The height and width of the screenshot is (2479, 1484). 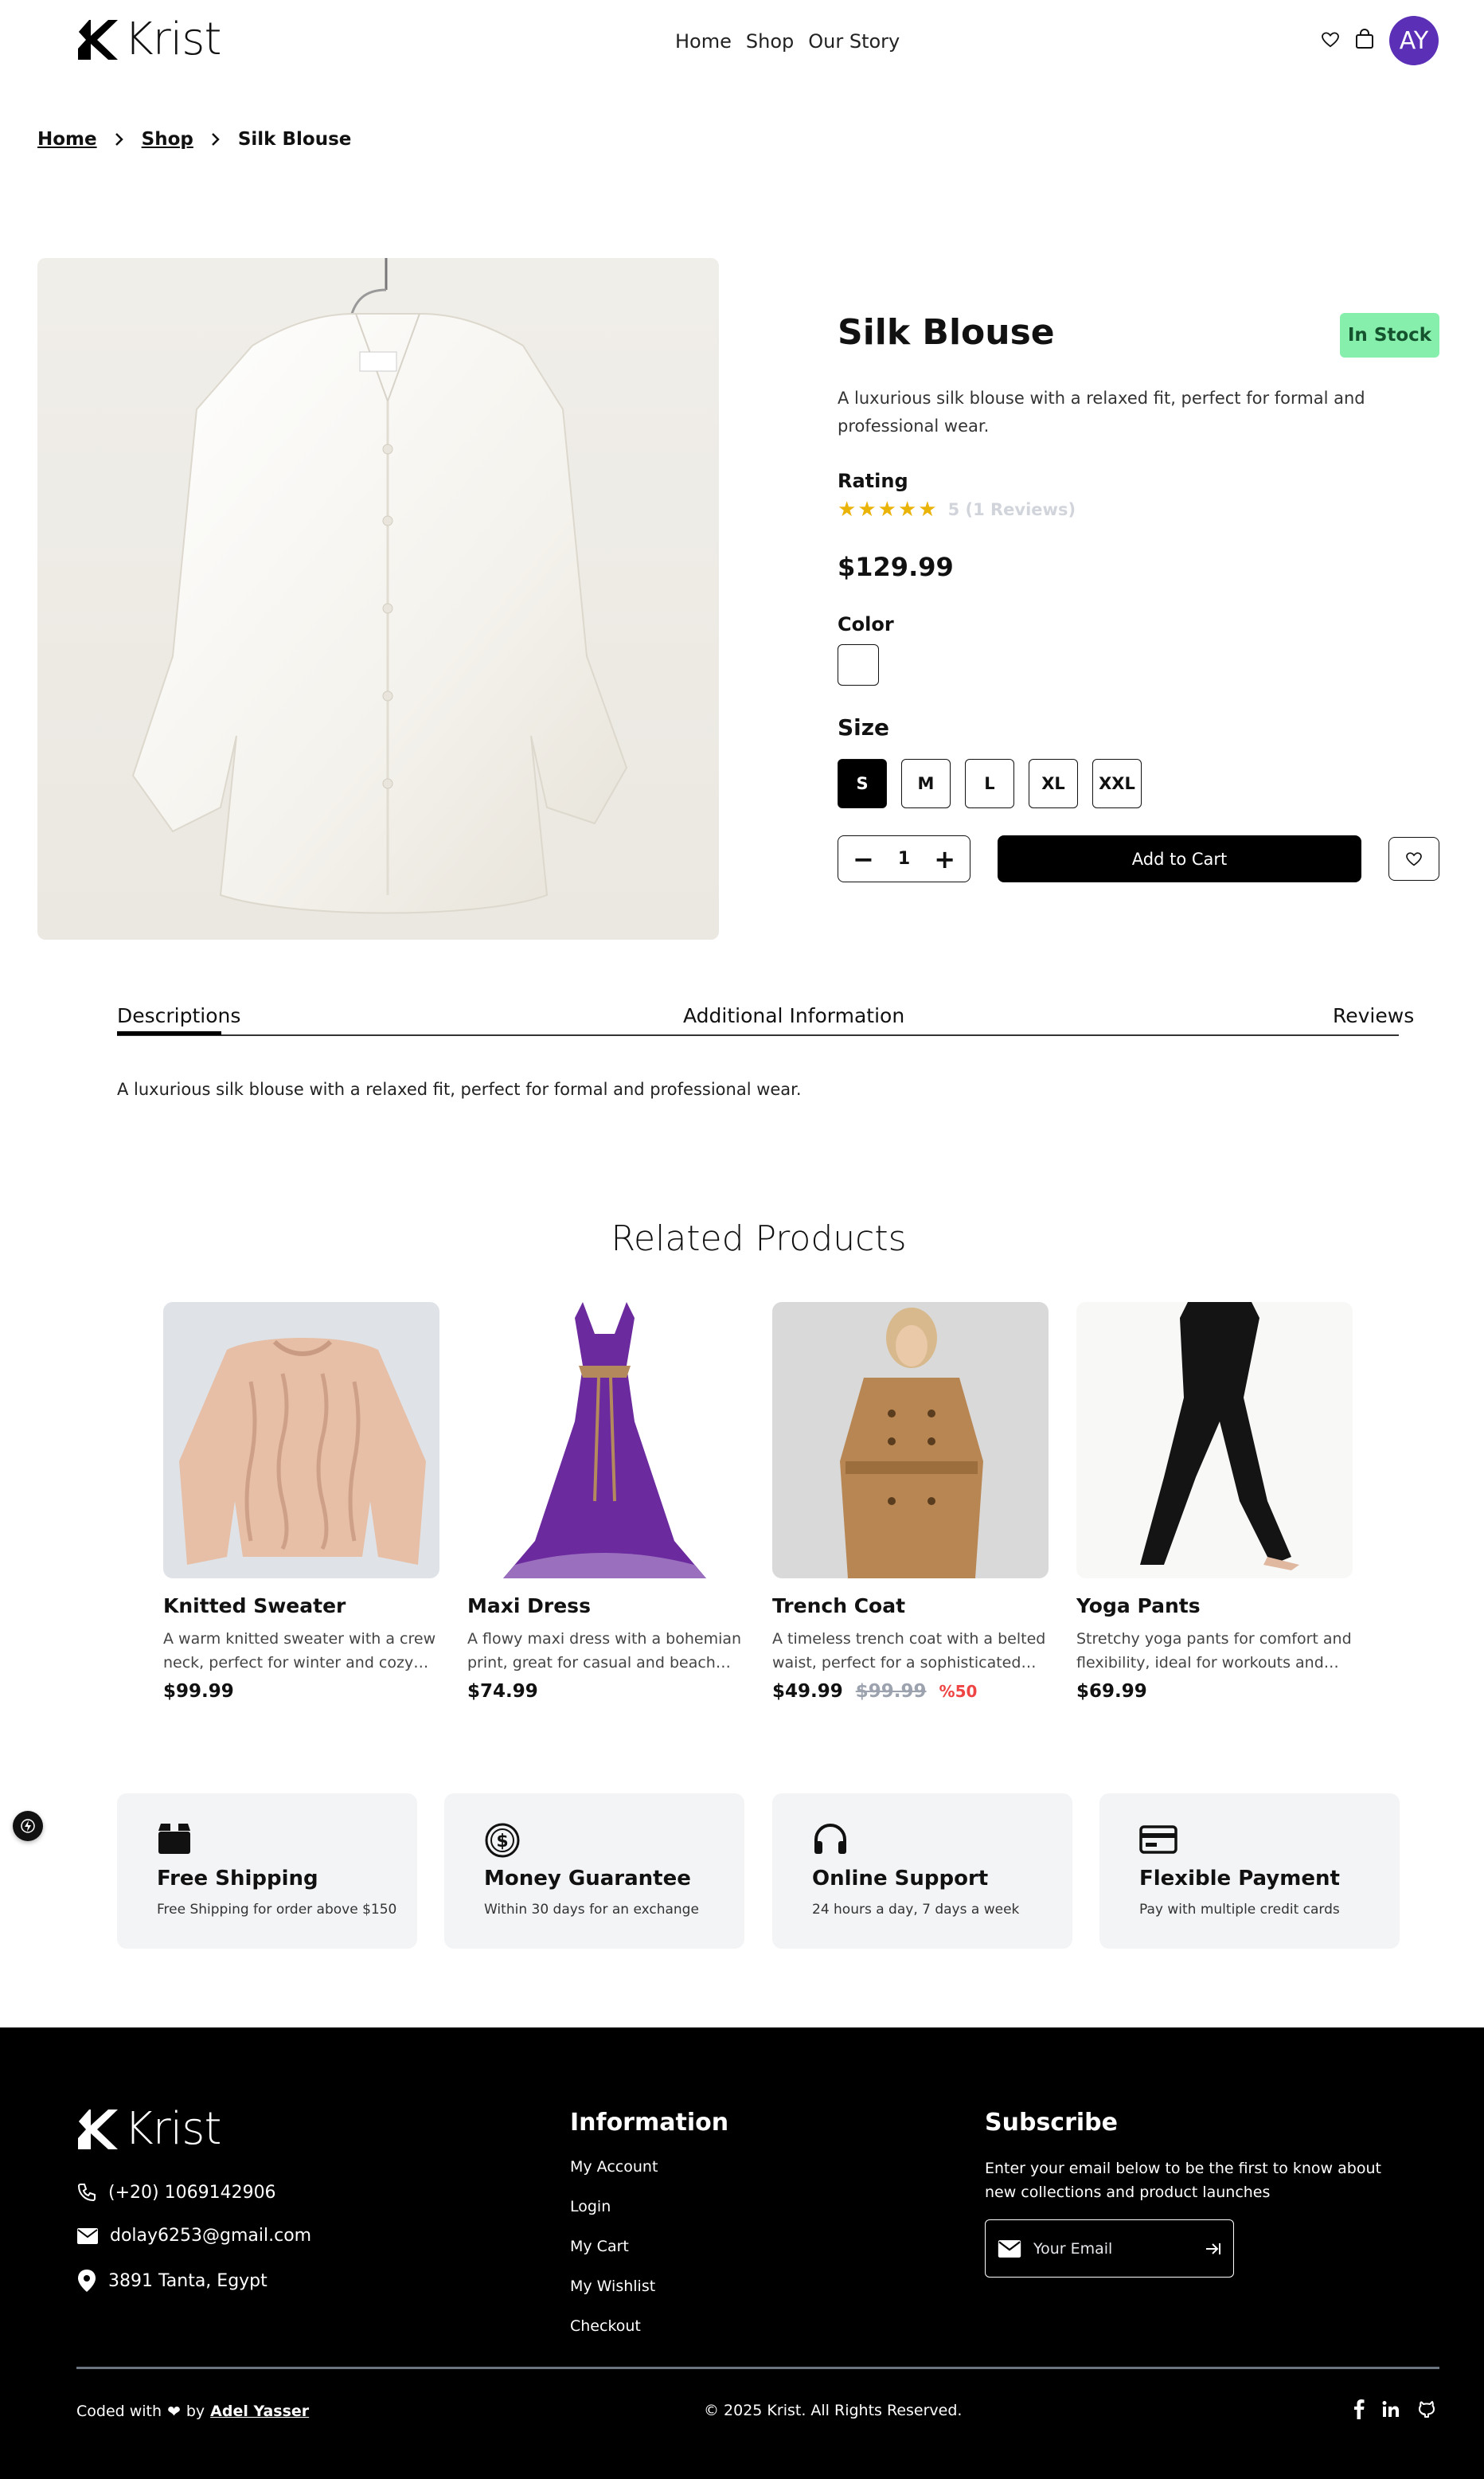 What do you see at coordinates (188, 2280) in the screenshot?
I see `address: 3891 Tanta, Egypt` at bounding box center [188, 2280].